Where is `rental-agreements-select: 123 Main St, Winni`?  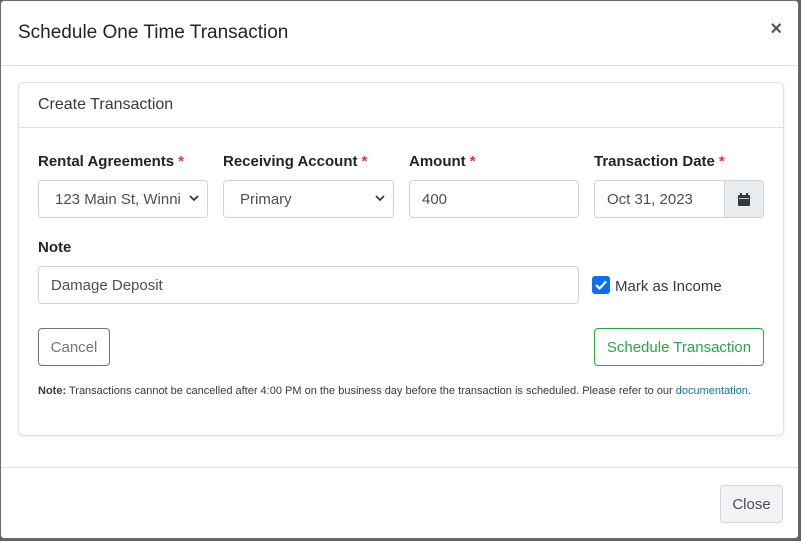
rental-agreements-select: 123 Main St, Winni is located at coordinates (123, 199).